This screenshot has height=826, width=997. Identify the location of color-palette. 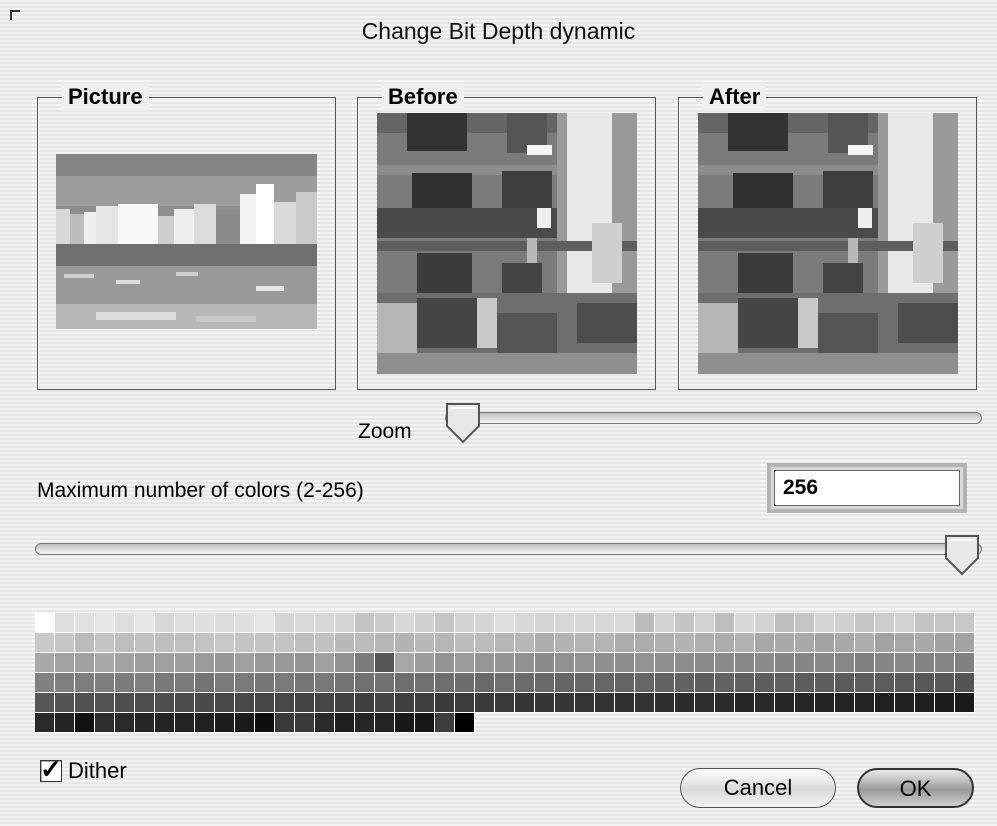
(505, 673).